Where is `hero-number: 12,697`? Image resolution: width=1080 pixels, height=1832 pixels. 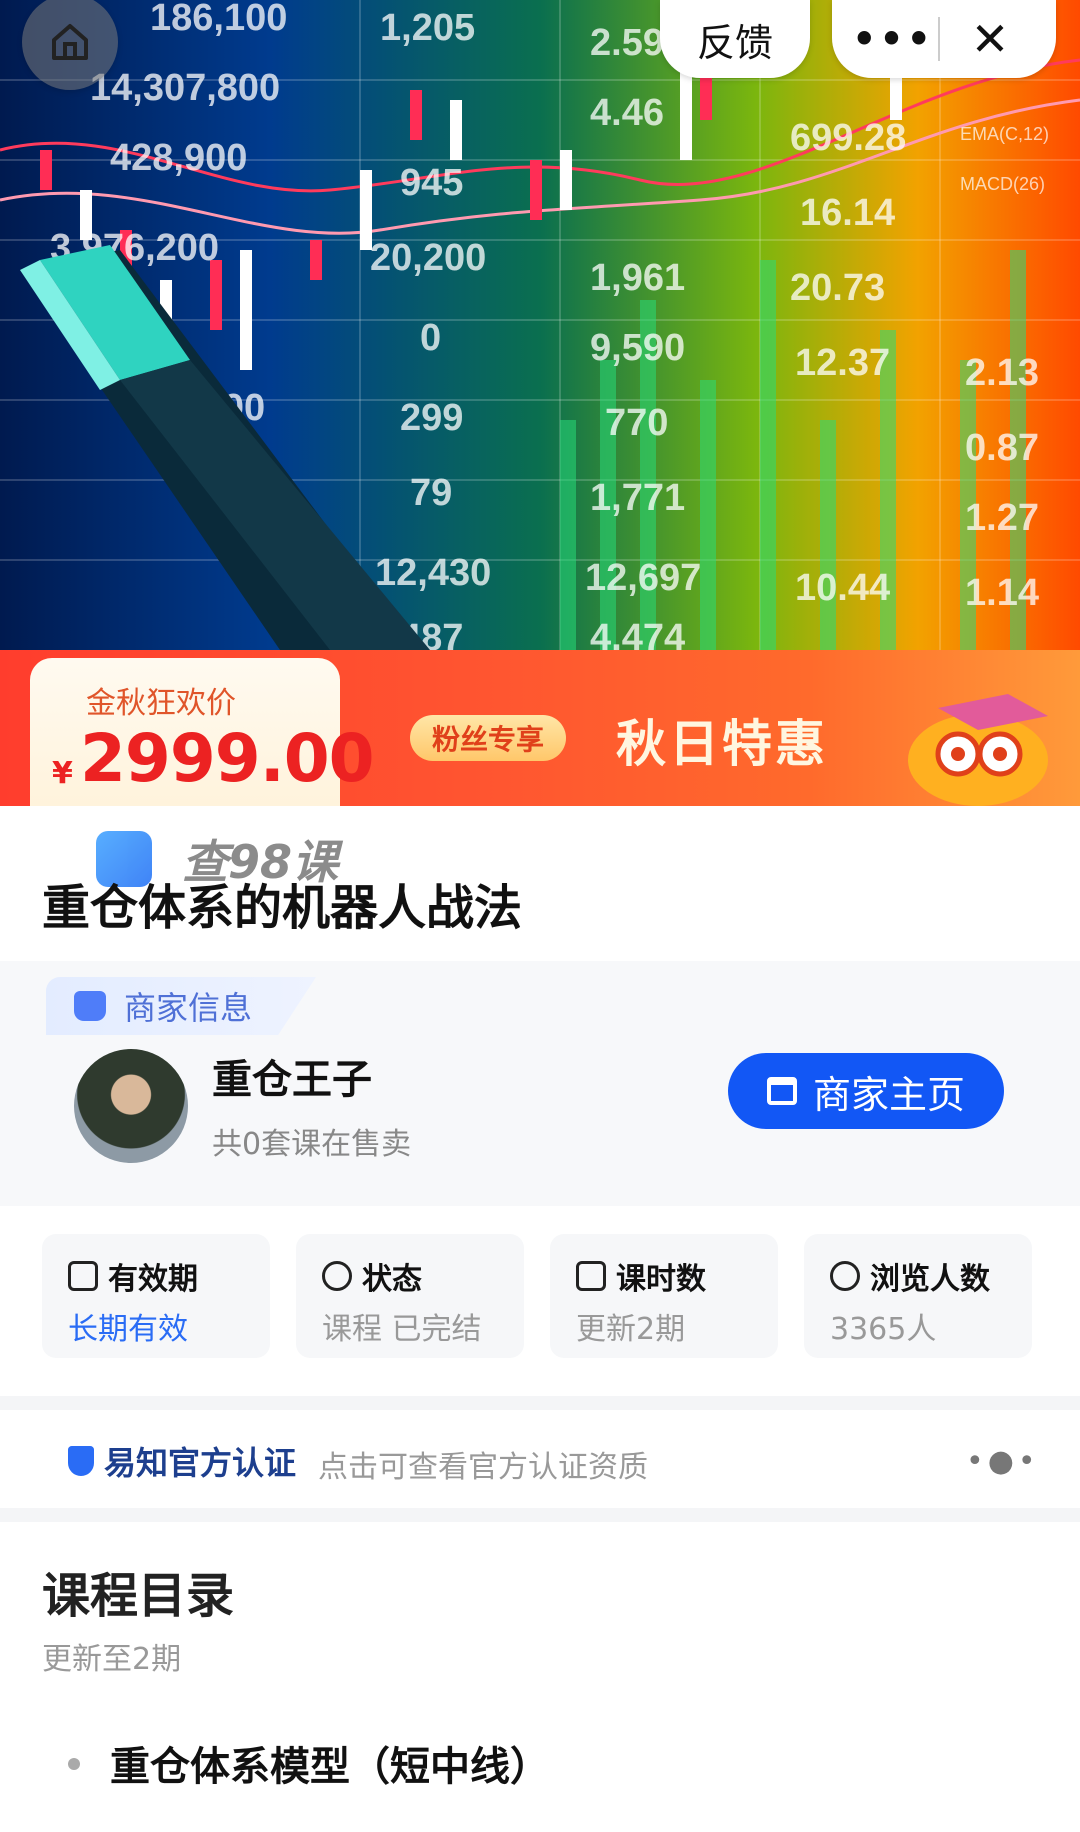
hero-number: 12,697 is located at coordinates (643, 578).